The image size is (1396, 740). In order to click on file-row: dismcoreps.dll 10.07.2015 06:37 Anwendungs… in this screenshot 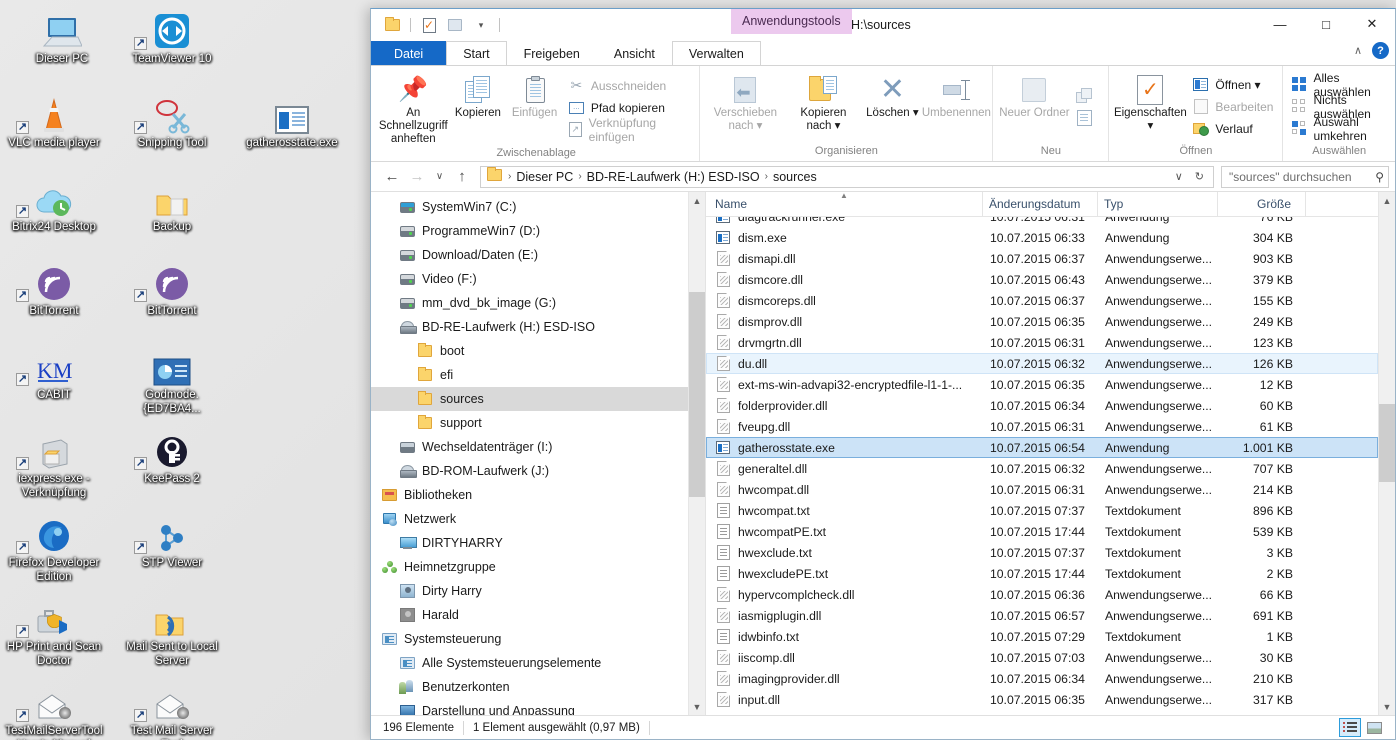, I will do `click(1042, 300)`.